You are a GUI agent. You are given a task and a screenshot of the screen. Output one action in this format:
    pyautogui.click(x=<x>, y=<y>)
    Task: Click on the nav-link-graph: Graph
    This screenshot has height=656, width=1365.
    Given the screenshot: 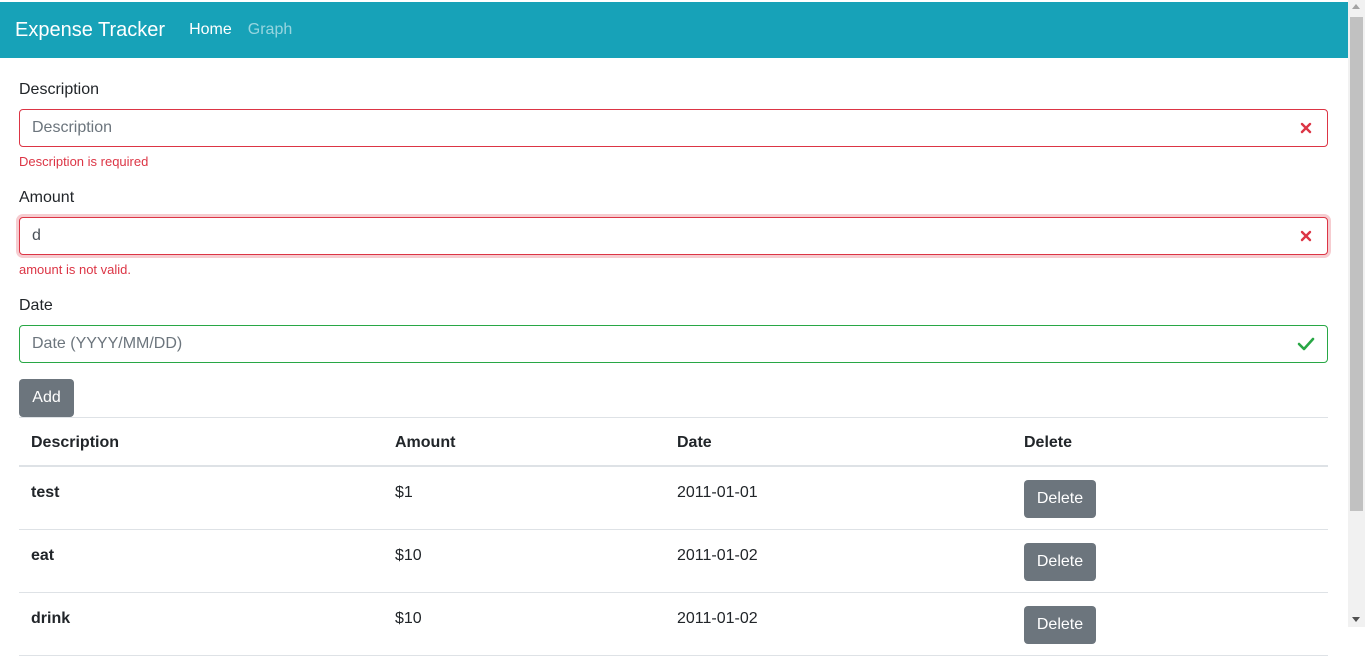 What is the action you would take?
    pyautogui.click(x=270, y=30)
    